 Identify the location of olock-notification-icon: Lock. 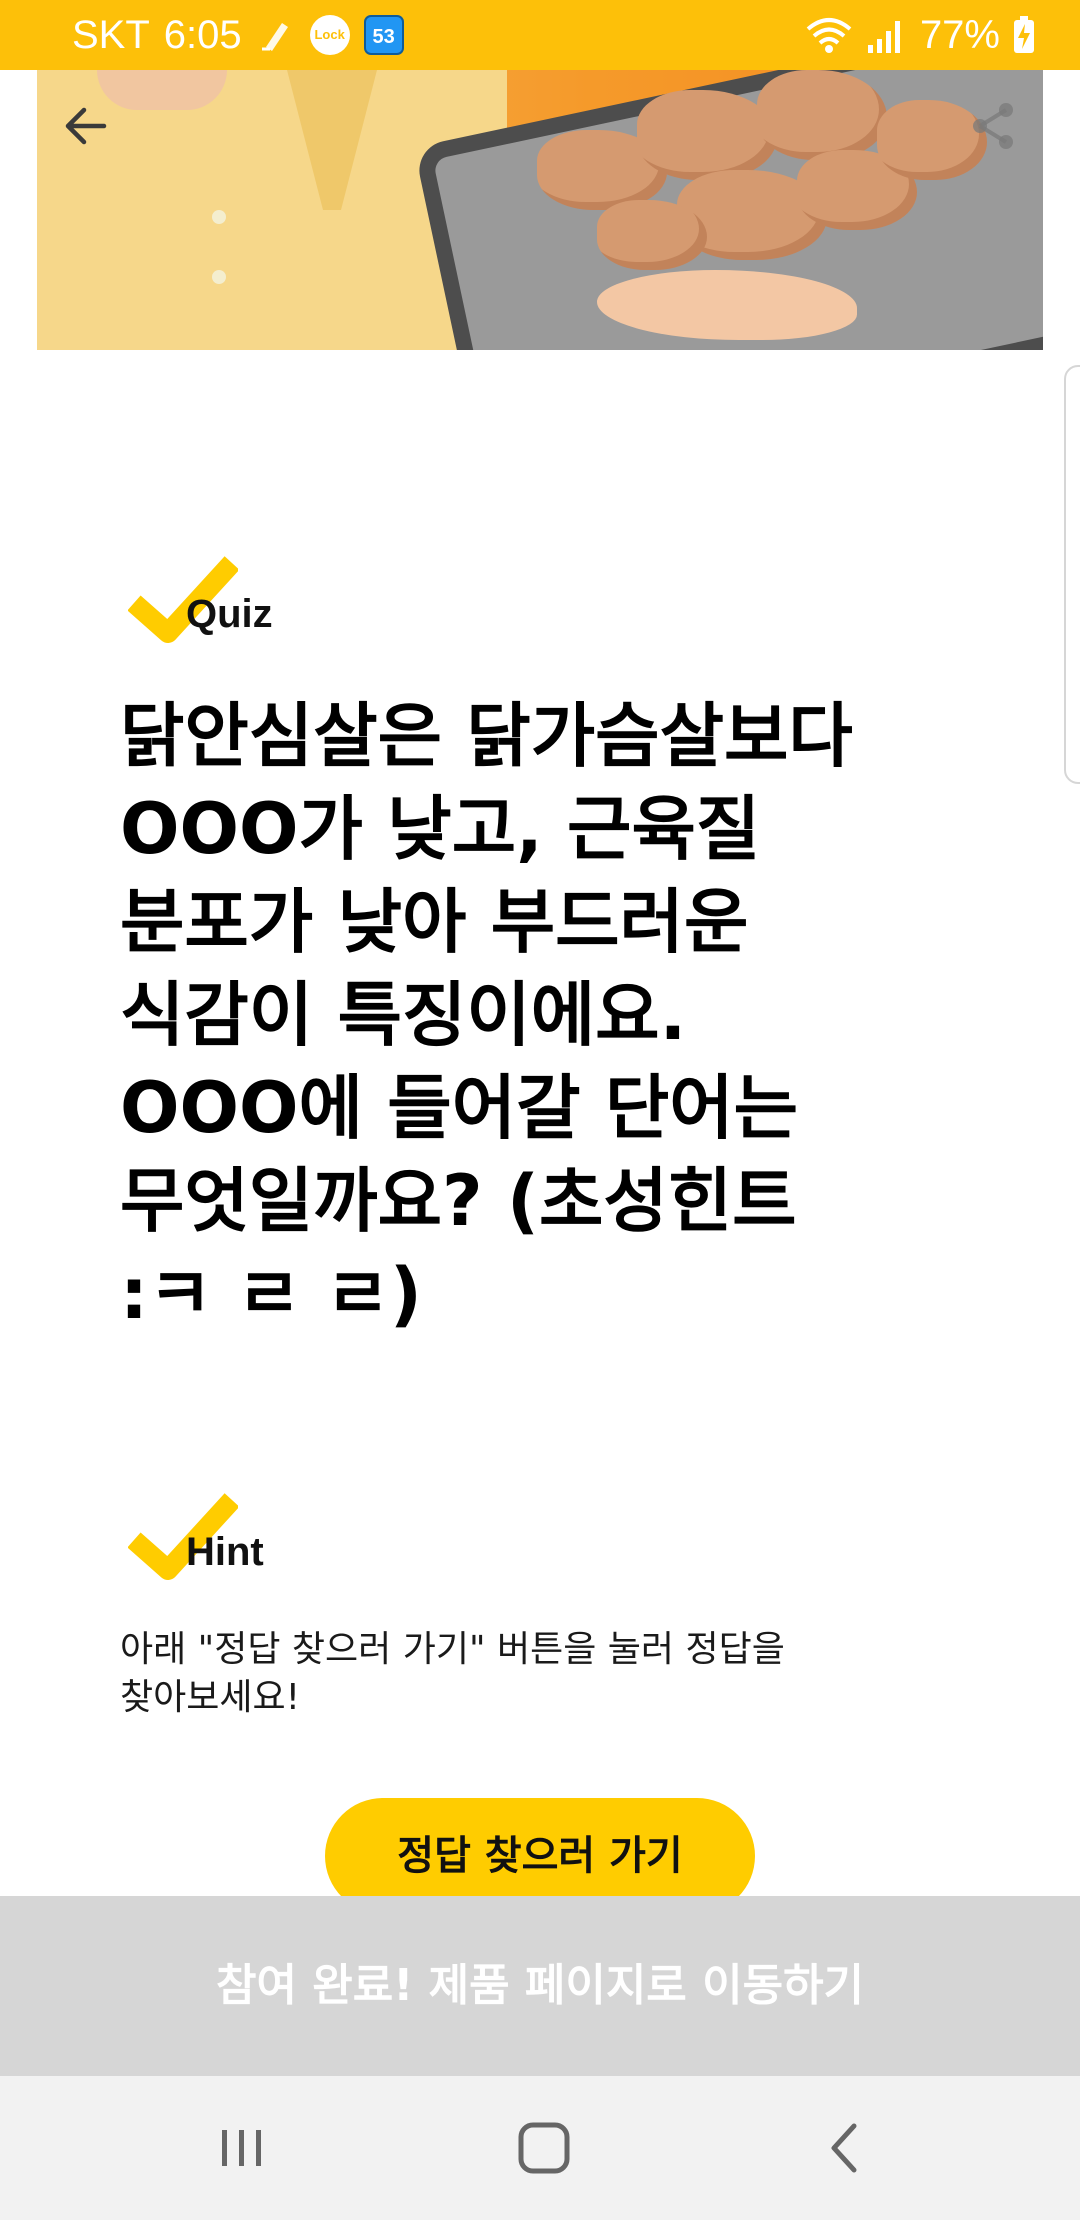
(329, 35).